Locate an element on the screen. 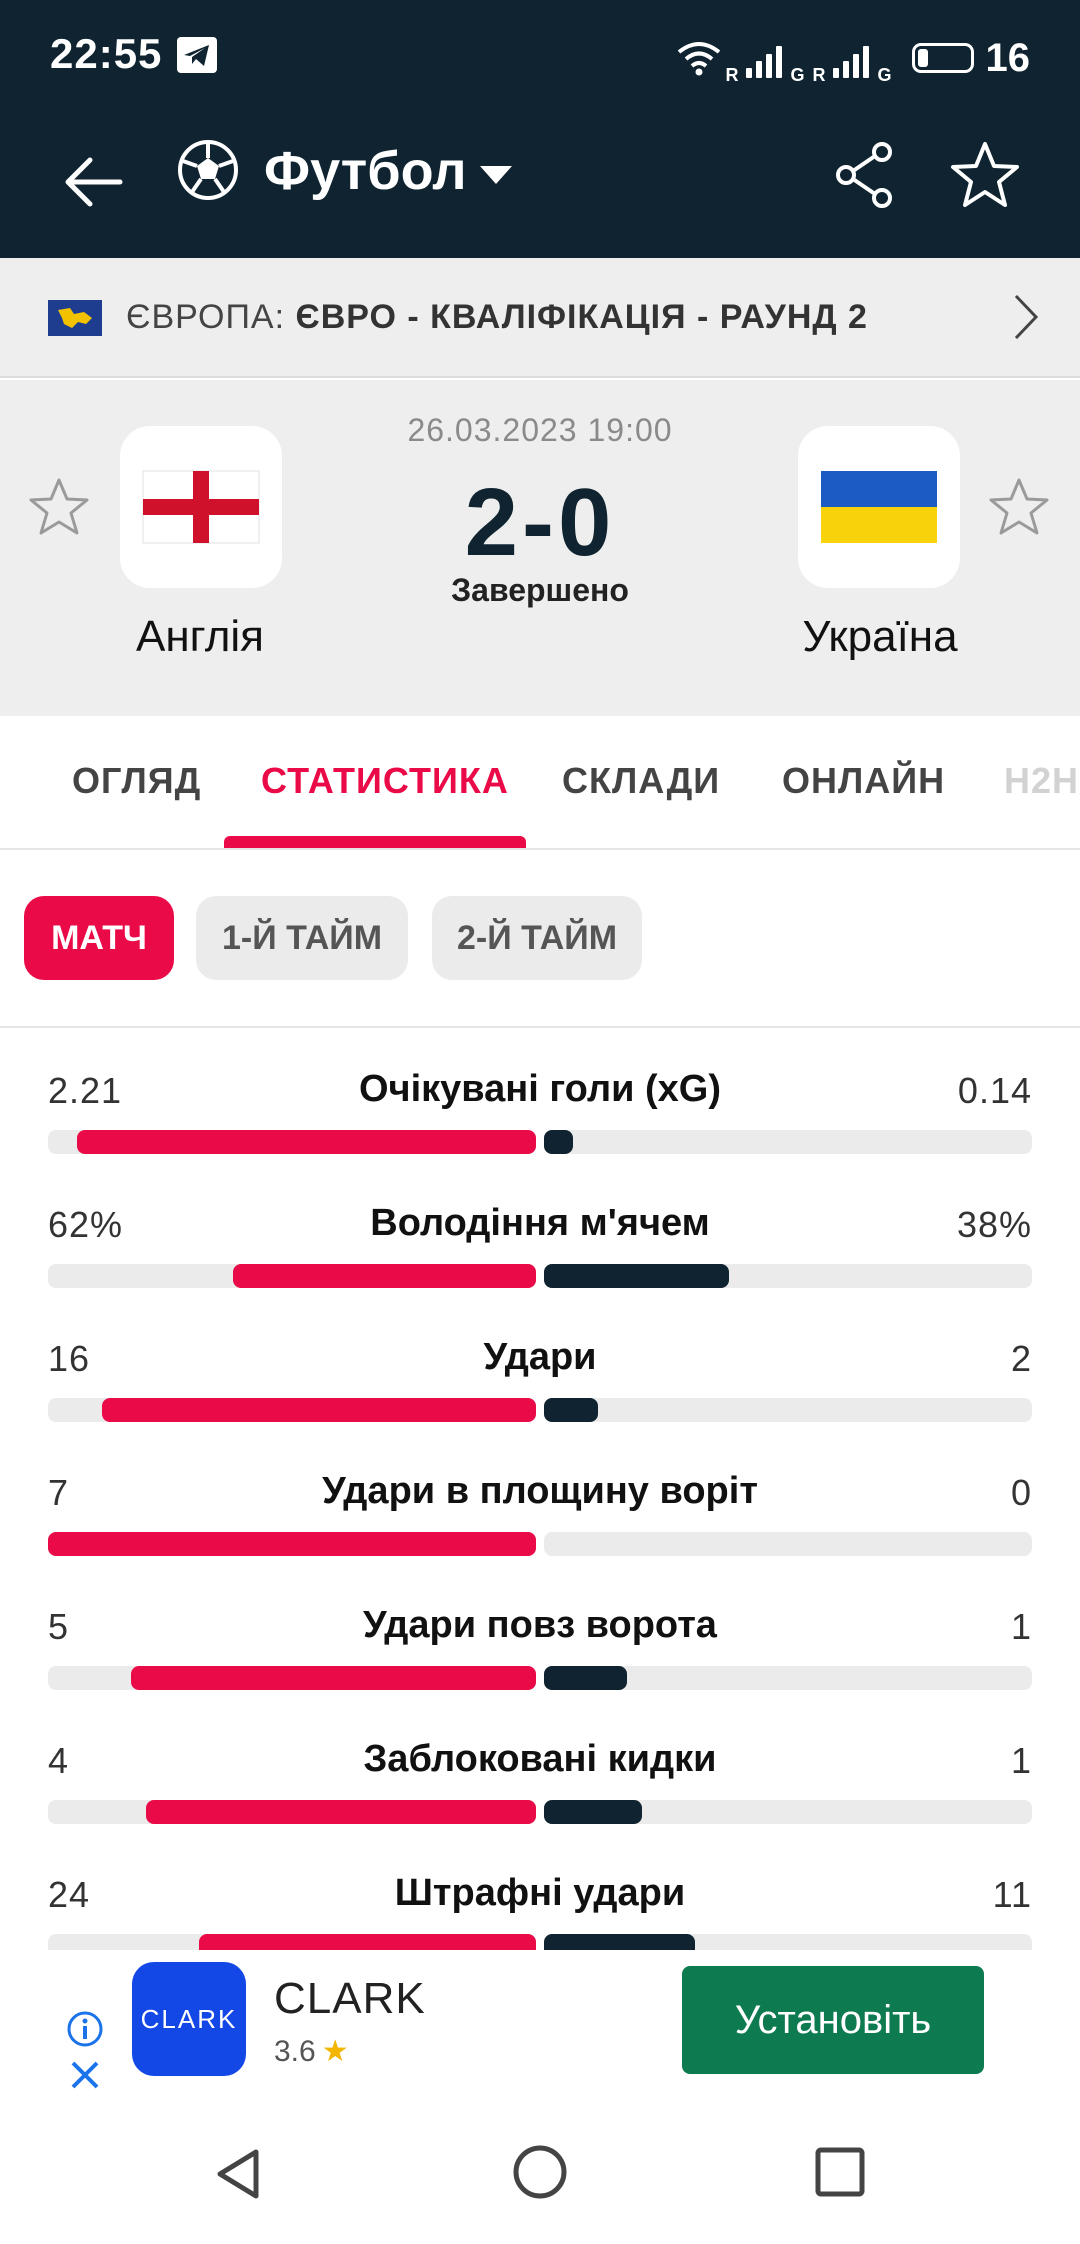  period-second-half-button: 2-Й ТАЙМ is located at coordinates (537, 938).